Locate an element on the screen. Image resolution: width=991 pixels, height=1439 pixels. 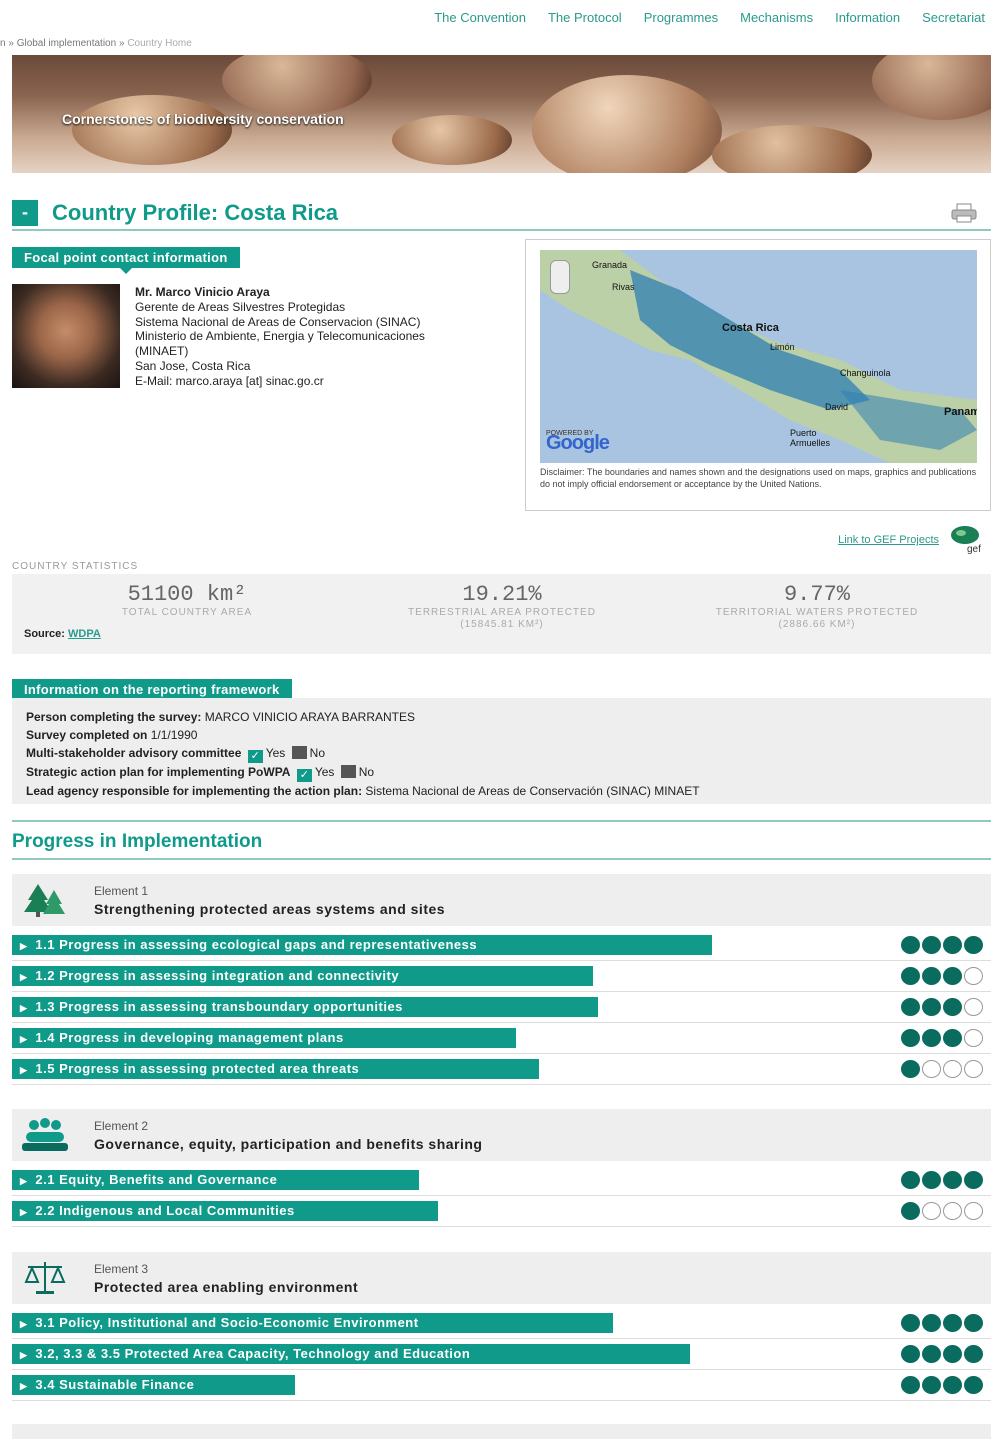
contact-name: Mr. Marco Vinicio Araya is located at coordinates (202, 292).